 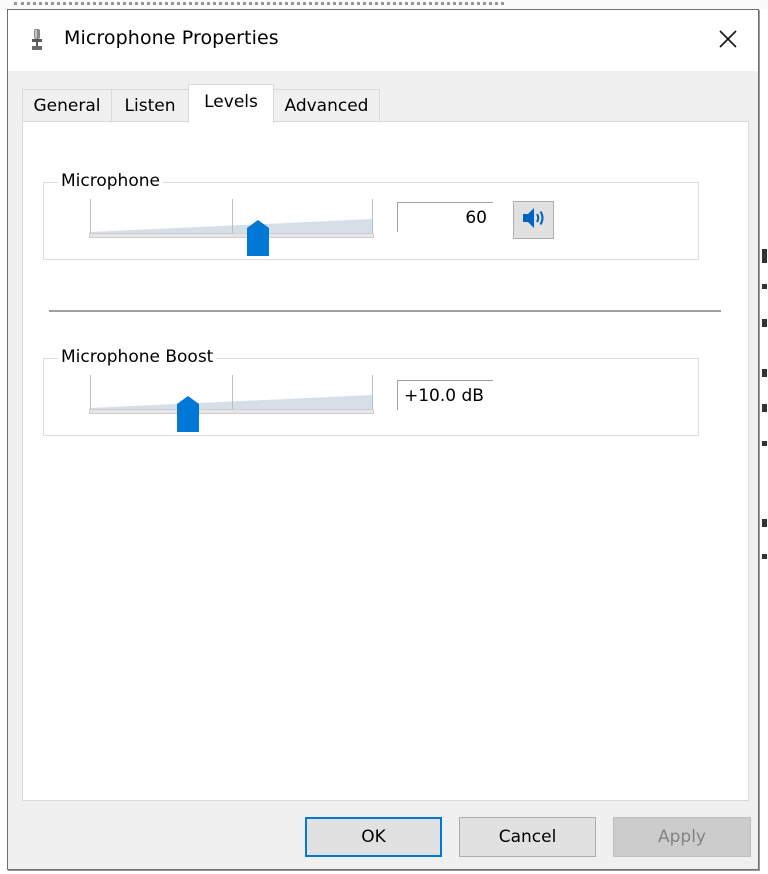 What do you see at coordinates (445, 217) in the screenshot?
I see `microphone-level-input: 60` at bounding box center [445, 217].